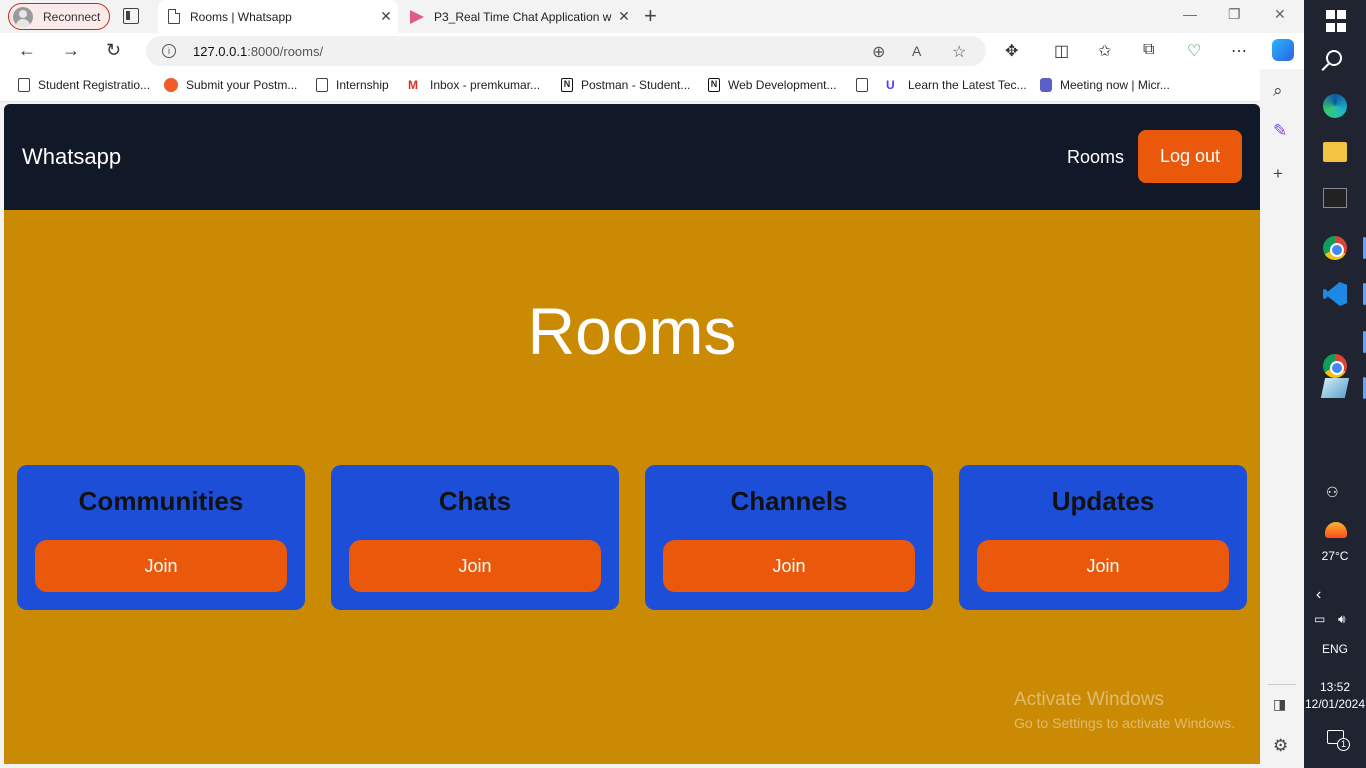 The image size is (1366, 768). Describe the element at coordinates (1011, 51) in the screenshot. I see `extensions-icon: ✥` at that location.